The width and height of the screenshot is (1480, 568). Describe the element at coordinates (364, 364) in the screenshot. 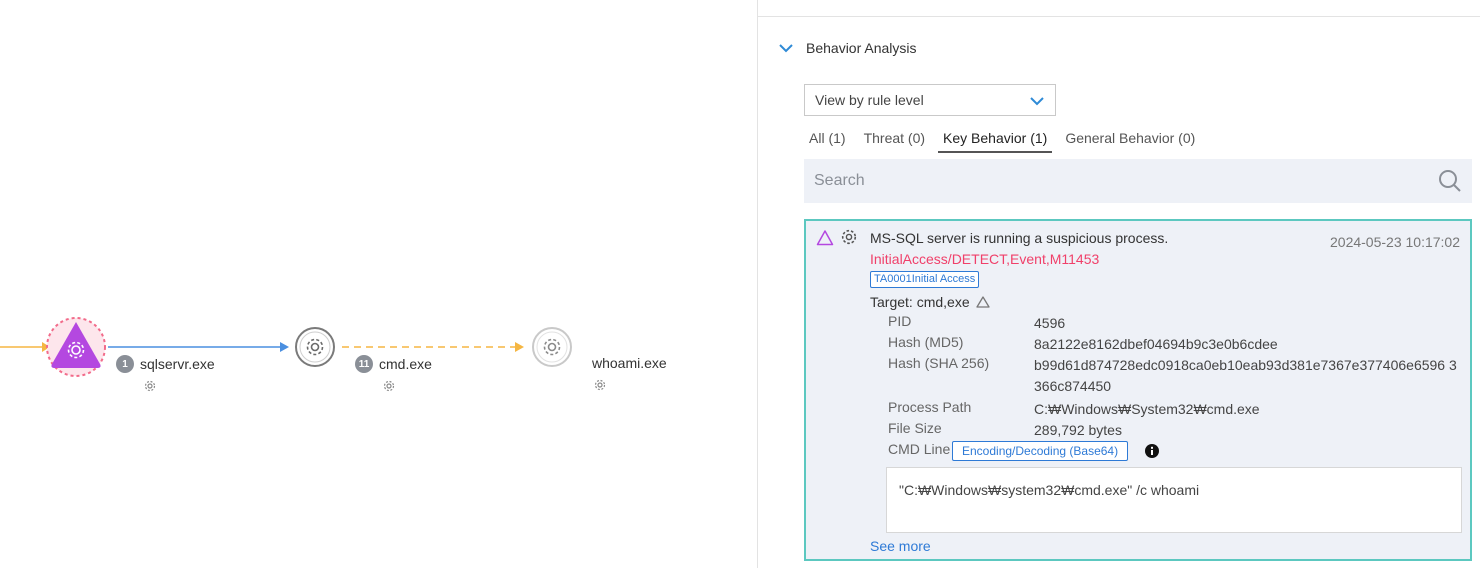

I see `count-badge: 11` at that location.